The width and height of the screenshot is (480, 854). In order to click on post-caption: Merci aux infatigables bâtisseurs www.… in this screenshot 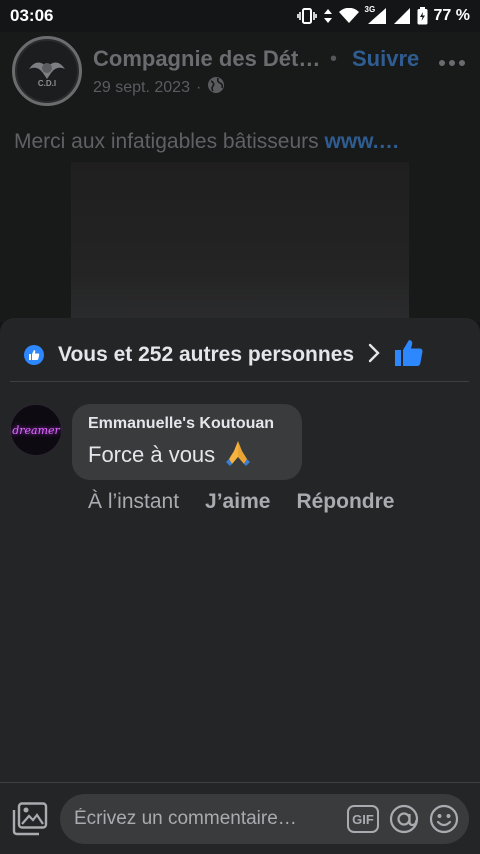, I will do `click(207, 142)`.